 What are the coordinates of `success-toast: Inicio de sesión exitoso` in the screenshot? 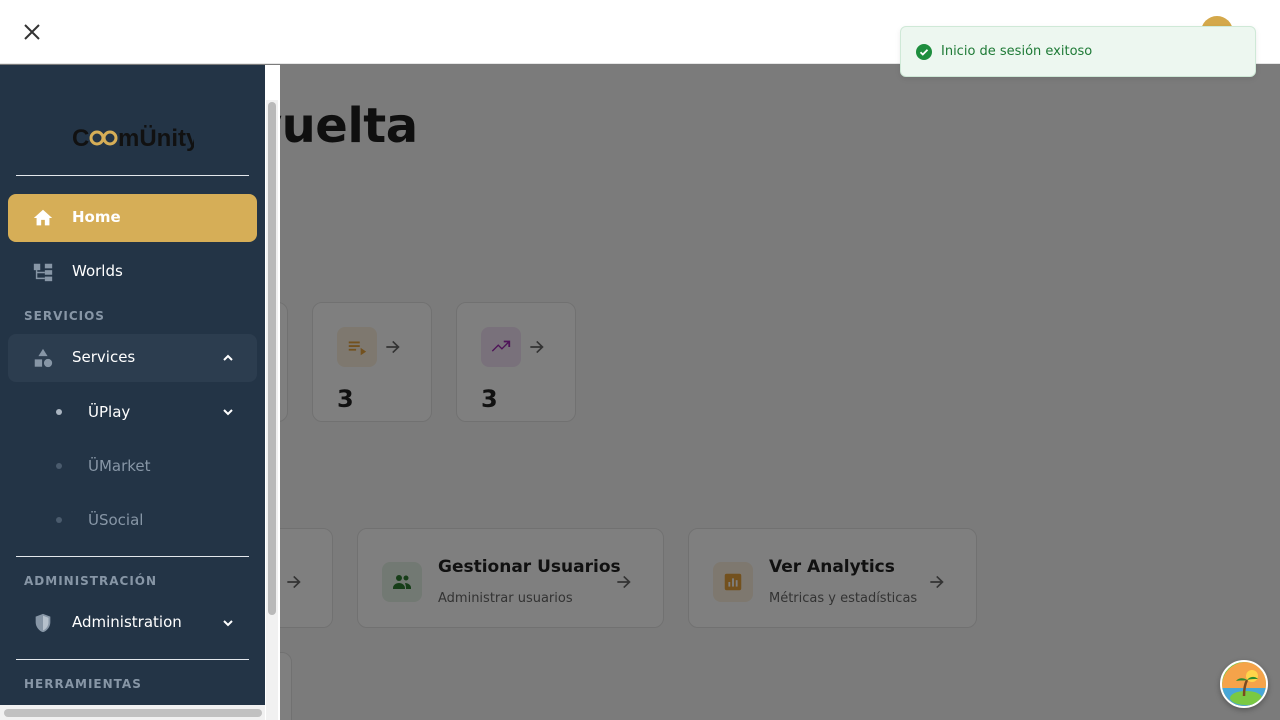 It's located at (1078, 51).